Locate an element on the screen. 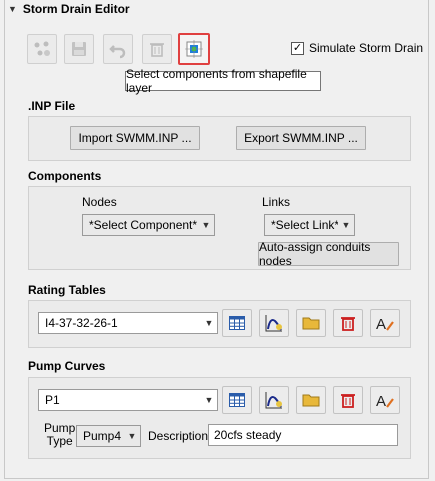 This screenshot has height=481, width=435. pump-type-label: Pump Type is located at coordinates (59, 435).